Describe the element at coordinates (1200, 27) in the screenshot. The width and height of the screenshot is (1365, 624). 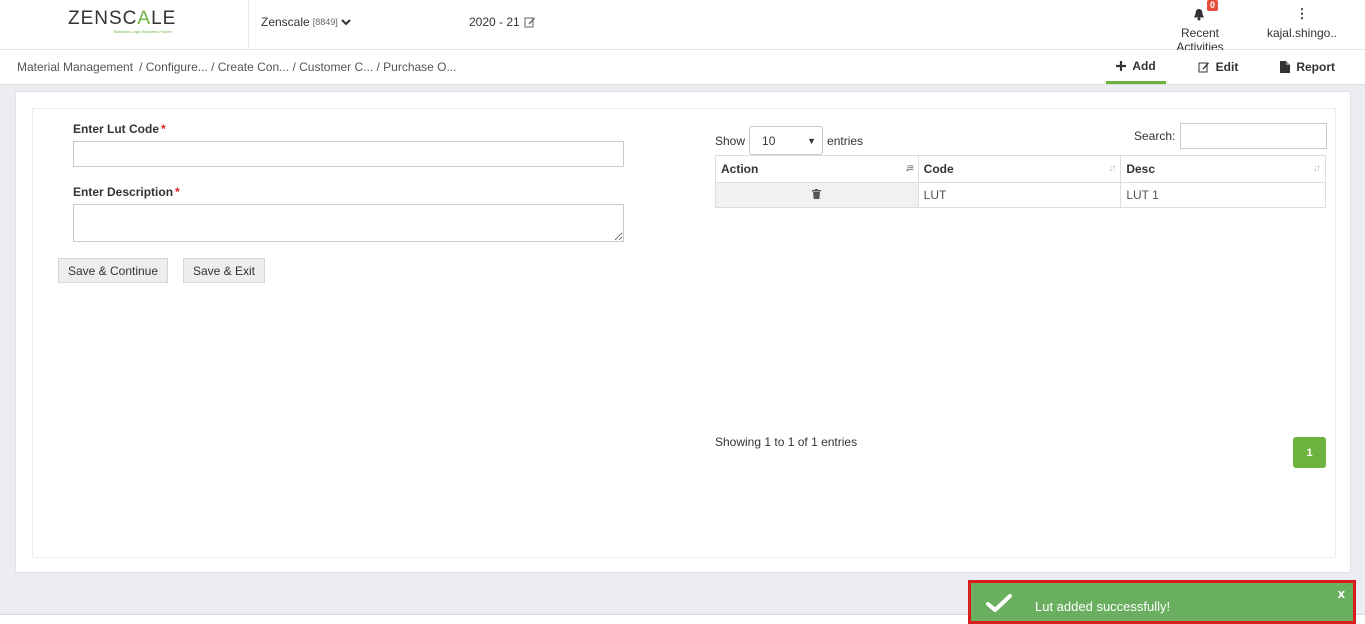
I see `recent-activities-button: 0 Recent Activities` at that location.